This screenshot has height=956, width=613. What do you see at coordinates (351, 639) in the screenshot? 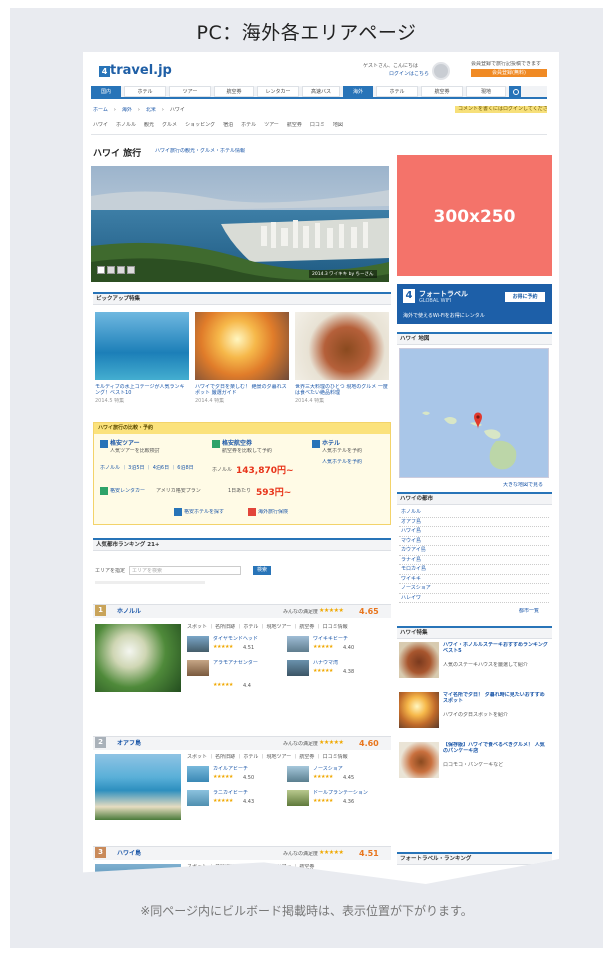
I see `spot-name: ワイキキビーチ` at bounding box center [351, 639].